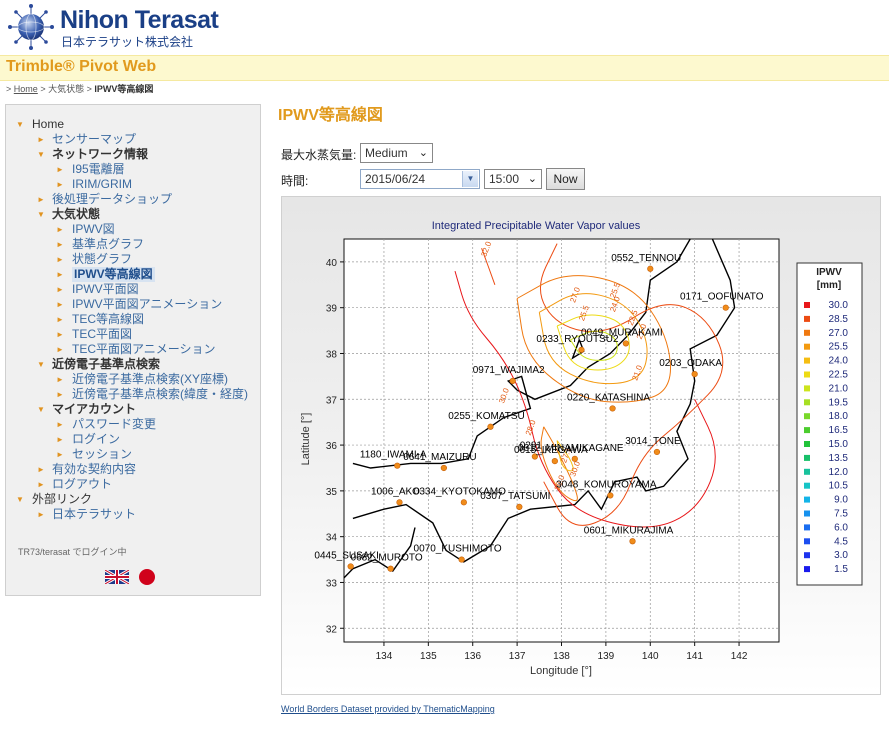 The height and width of the screenshot is (729, 889). Describe the element at coordinates (147, 577) in the screenshot. I see `japan-flag-icon` at that location.